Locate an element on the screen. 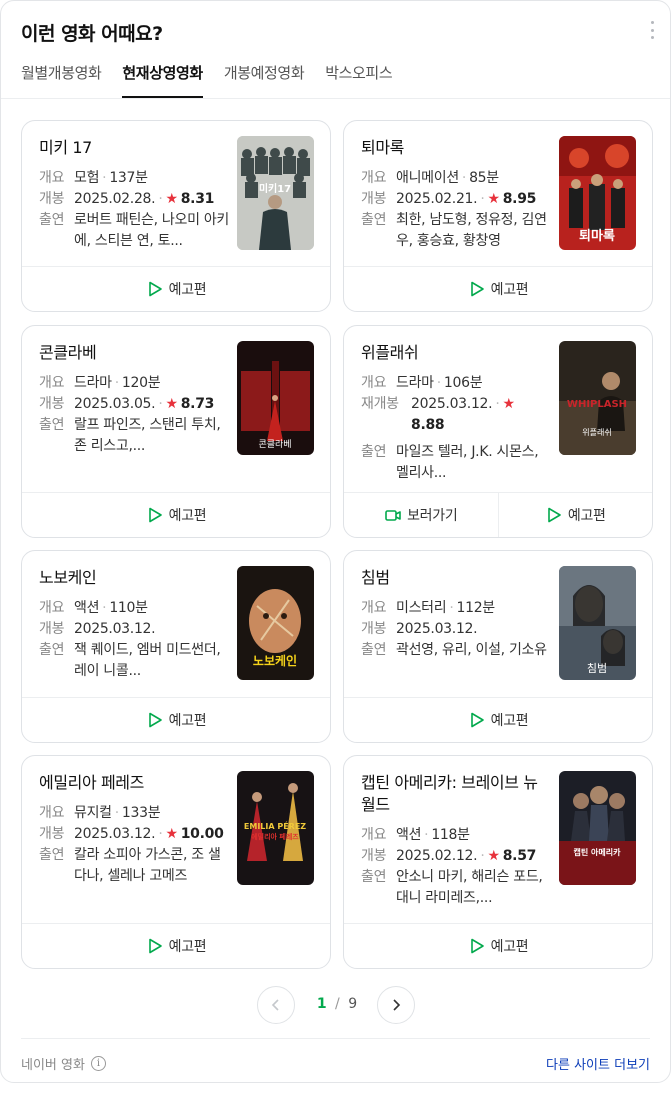 This screenshot has width=672, height=1112. svg-text: WHIPLASH is located at coordinates (597, 404).